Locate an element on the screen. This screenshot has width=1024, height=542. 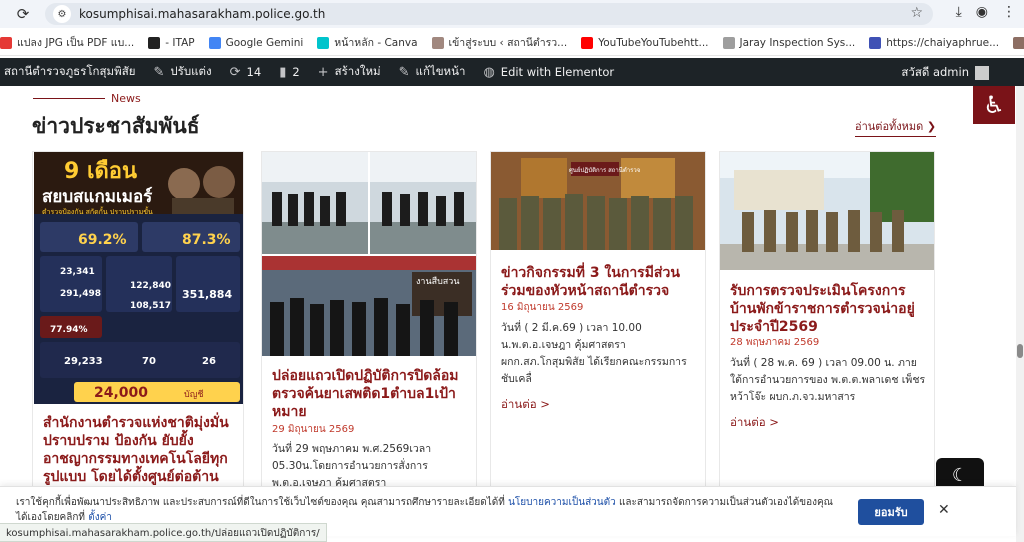
wp-customize-label: ปรับแต่ง is located at coordinates (191, 71).